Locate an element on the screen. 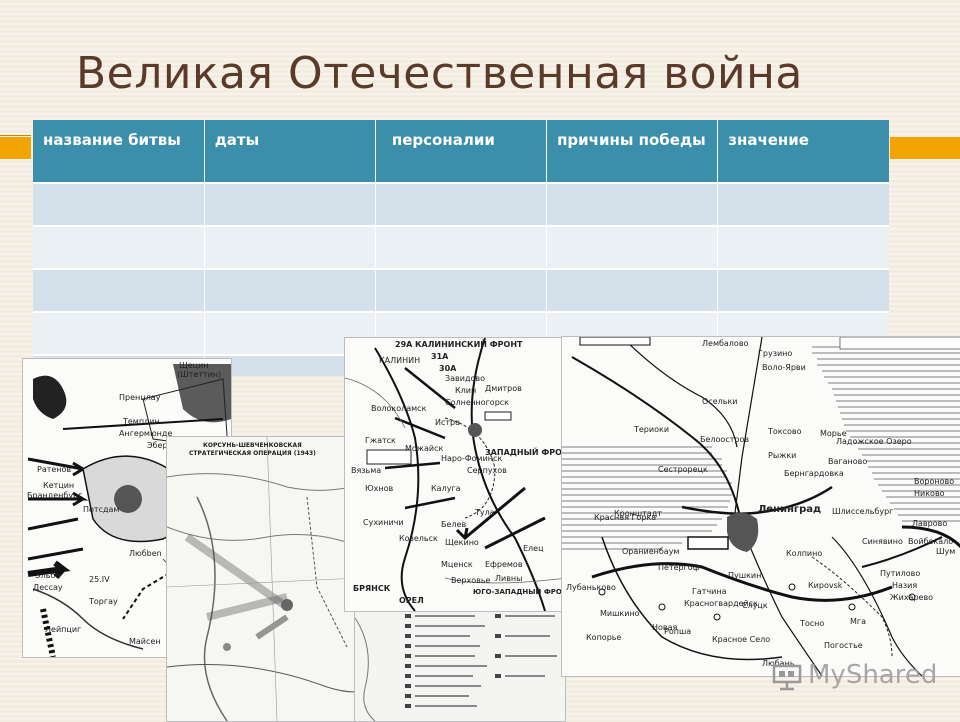  map-label: Осельки is located at coordinates (720, 401).